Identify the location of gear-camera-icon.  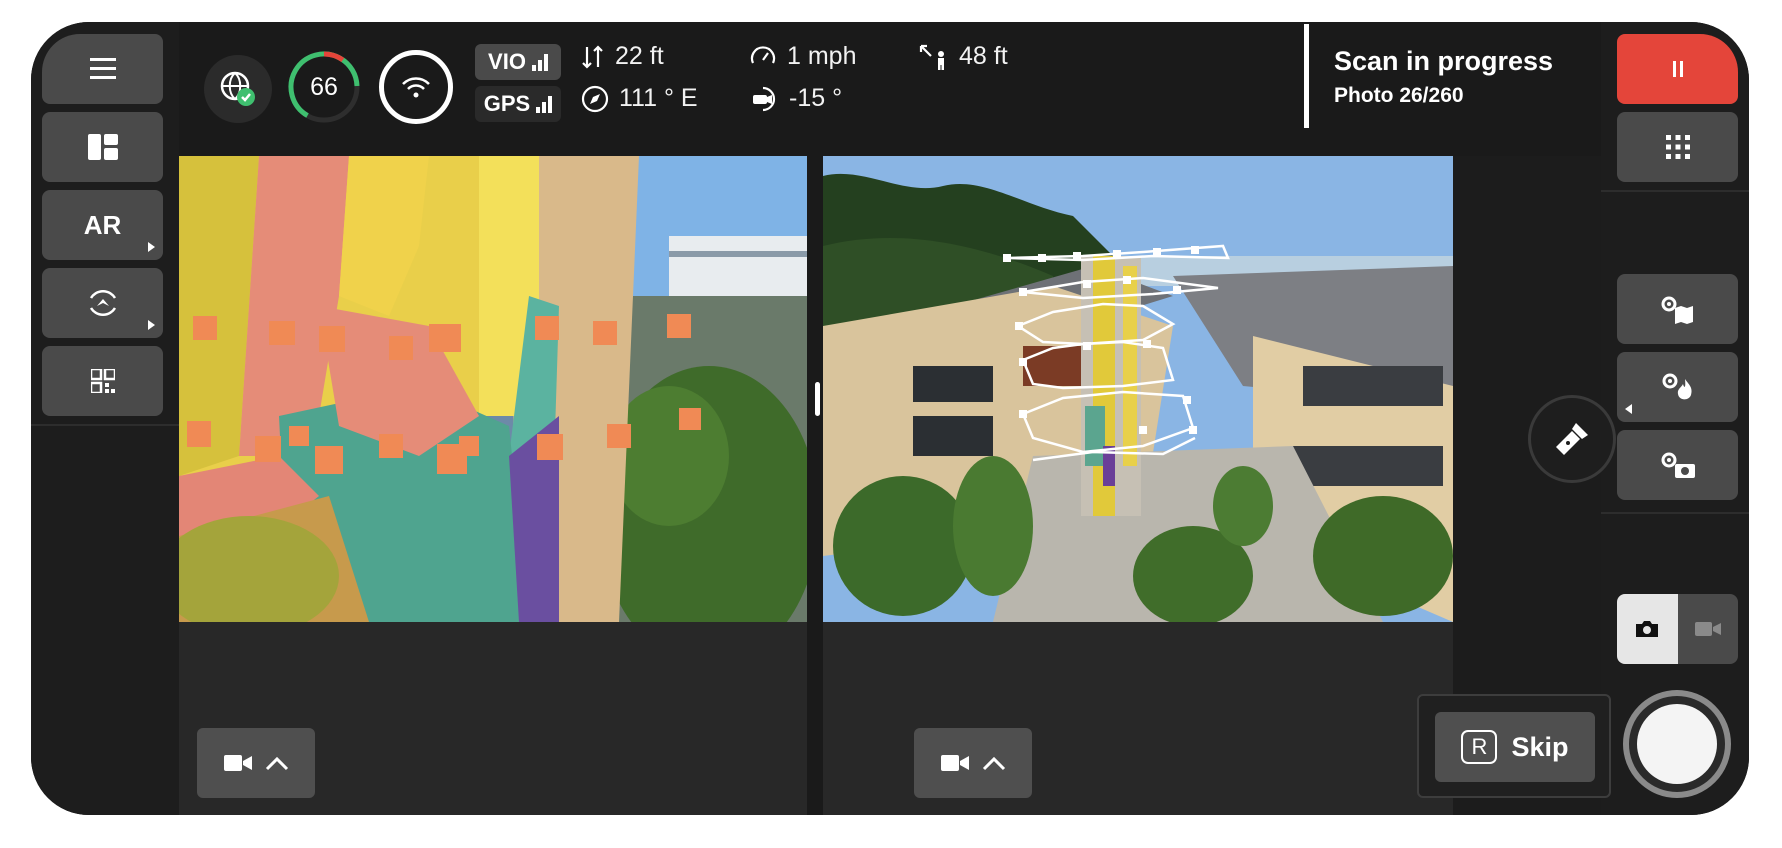
(1678, 465).